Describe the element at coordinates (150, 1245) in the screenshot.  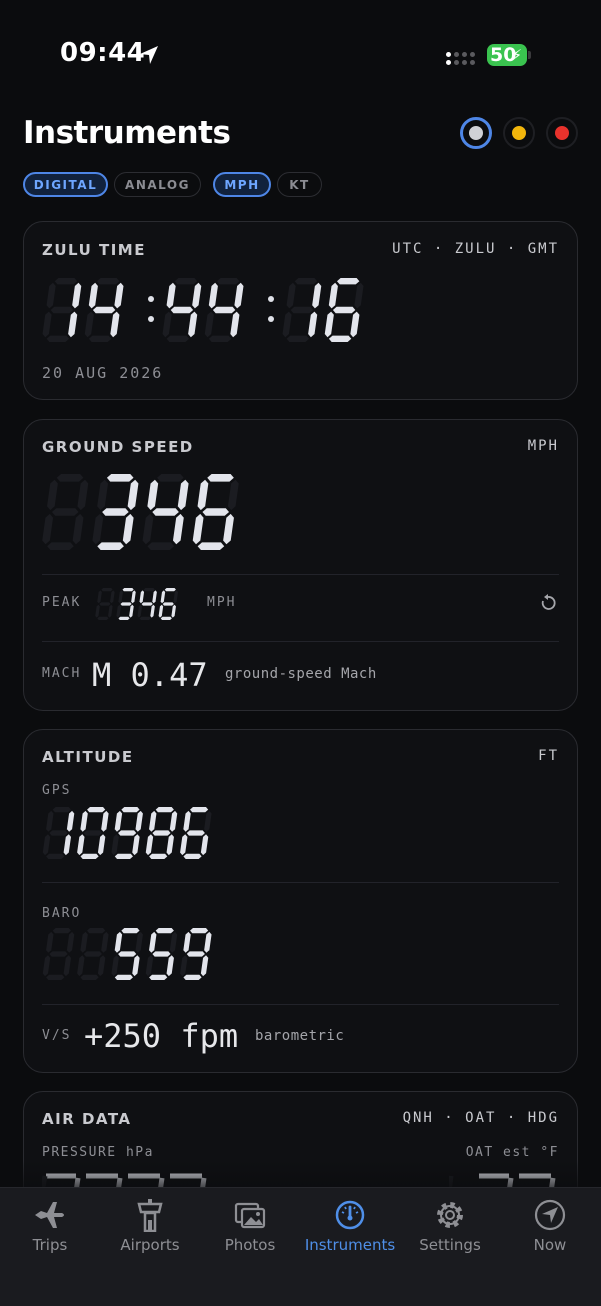
I see `tab-label: Airports` at that location.